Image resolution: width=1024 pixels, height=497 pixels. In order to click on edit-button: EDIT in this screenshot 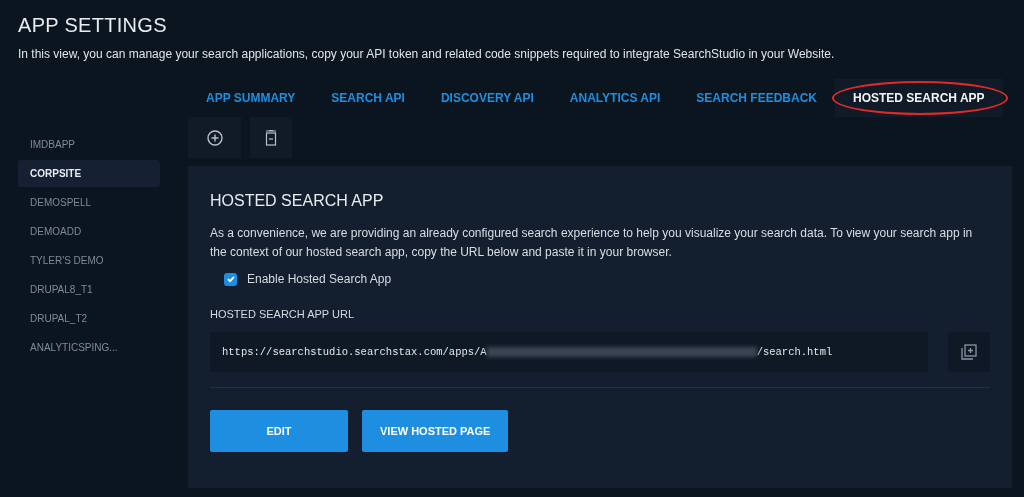, I will do `click(279, 431)`.